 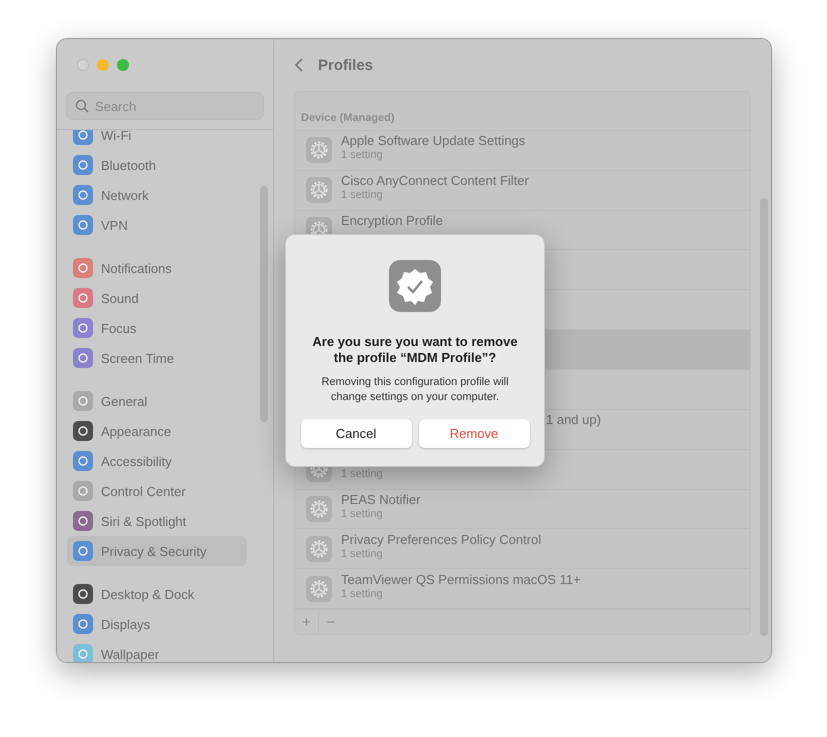 I want to click on profile-name: 1 and up), so click(x=573, y=420).